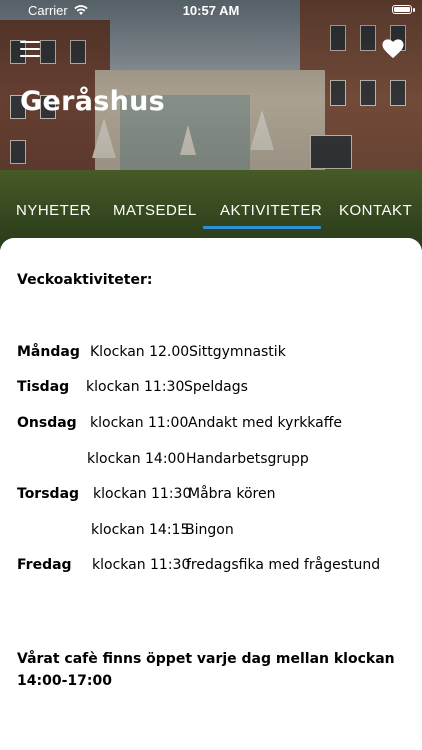 This screenshot has width=422, height=750. What do you see at coordinates (140, 352) in the screenshot?
I see `schedule-time: Klockan 12.00` at bounding box center [140, 352].